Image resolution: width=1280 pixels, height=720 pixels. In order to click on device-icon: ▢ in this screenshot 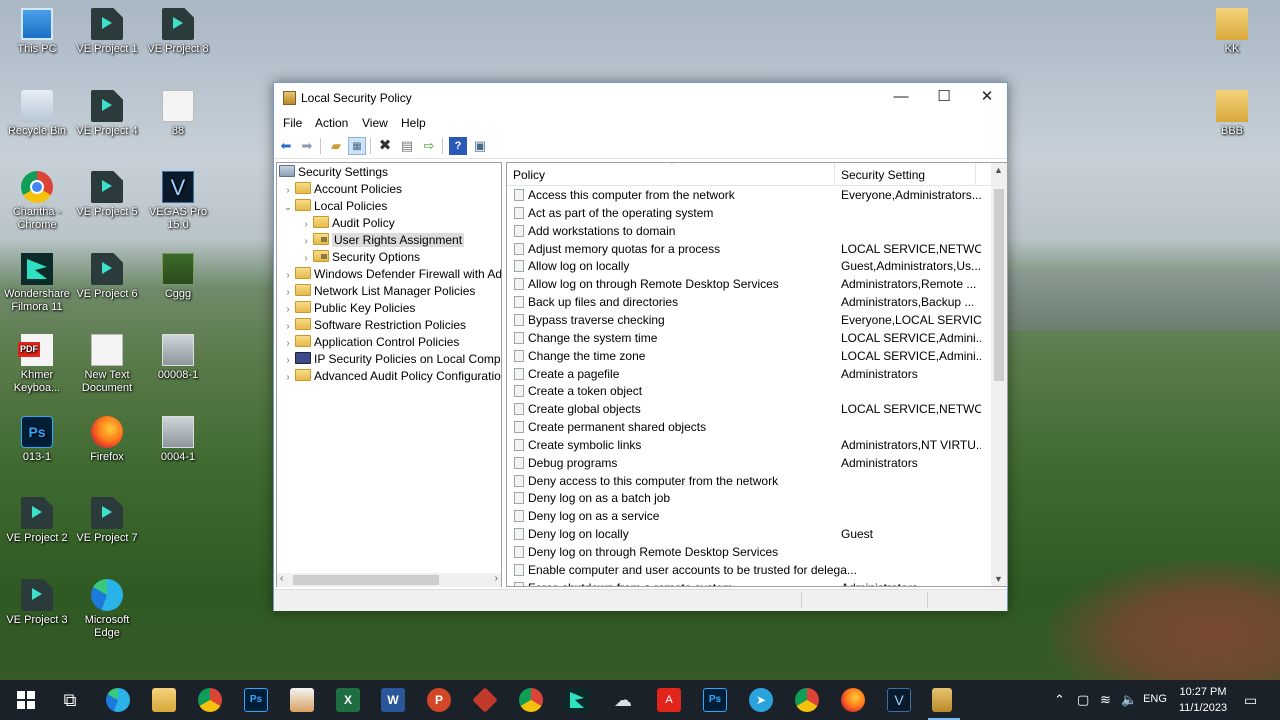, I will do `click(1083, 700)`.